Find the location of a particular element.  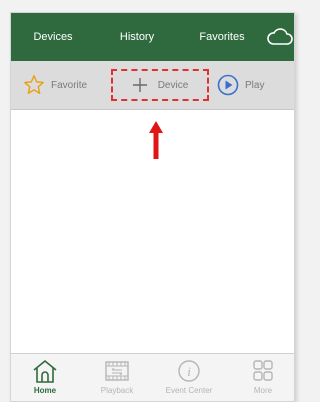

favorite-button: Favorite is located at coordinates (55, 85).